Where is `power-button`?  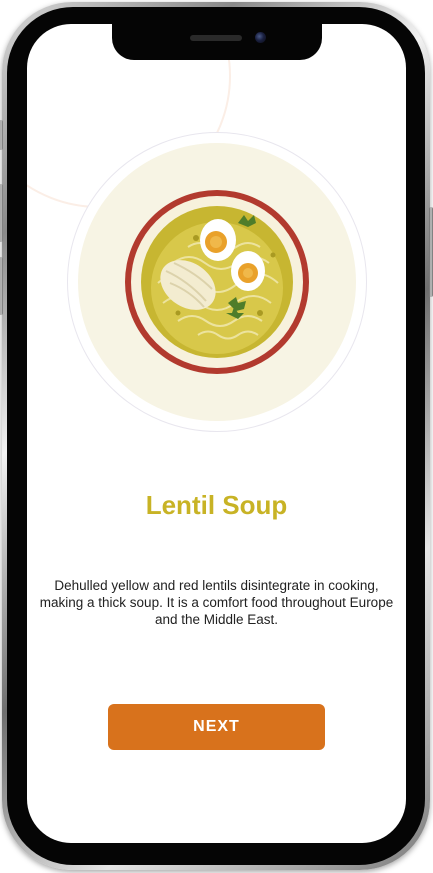
power-button is located at coordinates (431, 252).